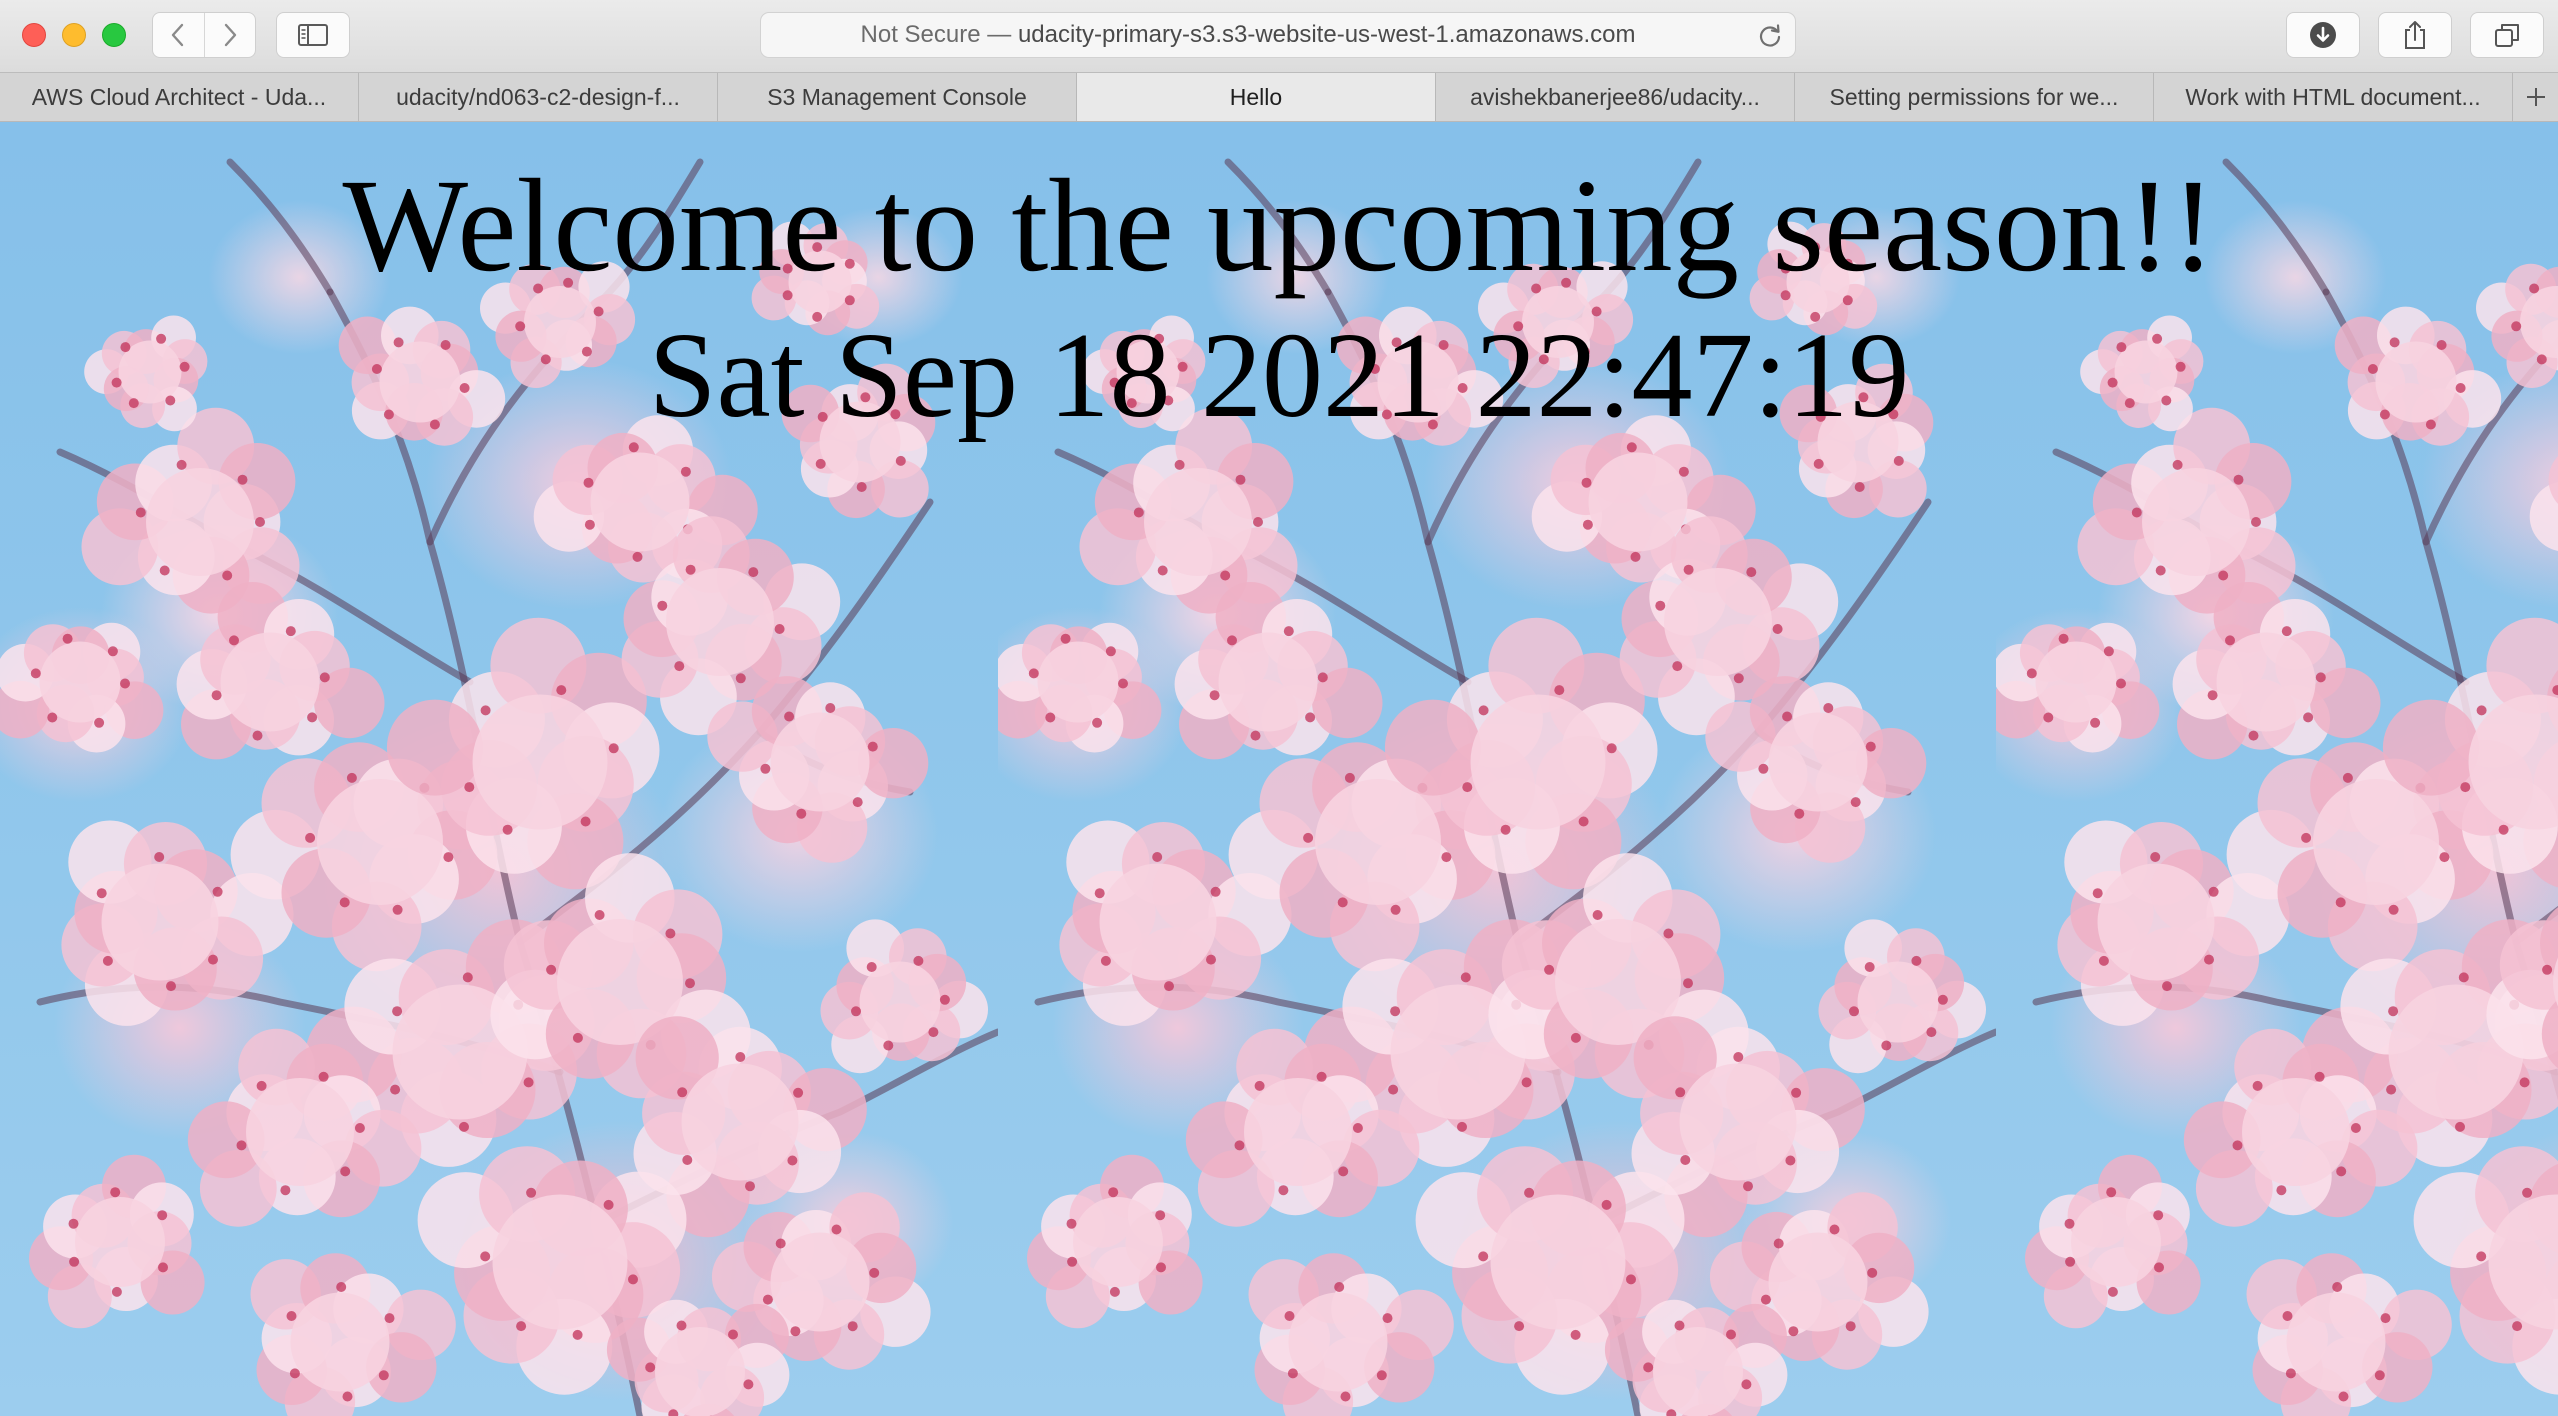  I want to click on forward-button, so click(229, 35).